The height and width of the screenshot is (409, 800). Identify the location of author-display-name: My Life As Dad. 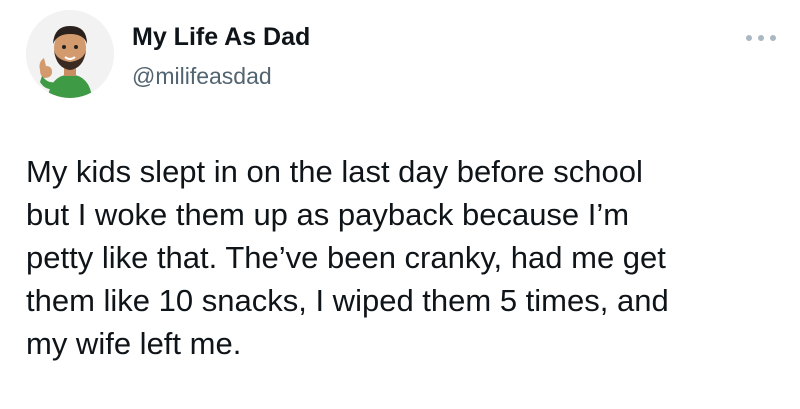
(221, 37).